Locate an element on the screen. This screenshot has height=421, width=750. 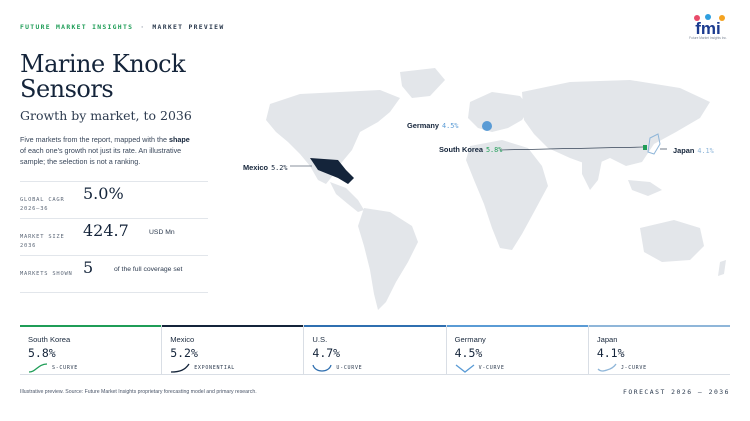
stat-value: 5 is located at coordinates (88, 267).